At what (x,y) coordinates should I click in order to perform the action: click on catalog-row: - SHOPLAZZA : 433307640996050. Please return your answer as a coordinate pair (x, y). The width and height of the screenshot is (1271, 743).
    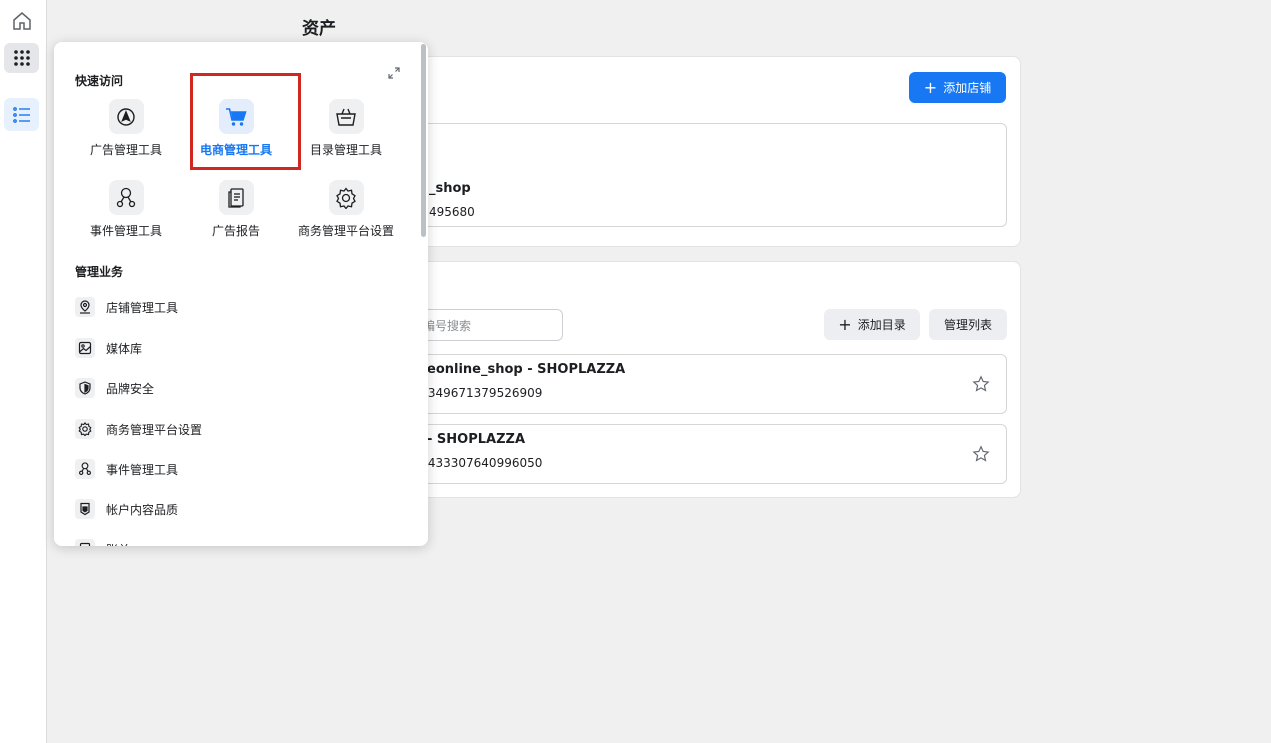
    Looking at the image, I should click on (704, 454).